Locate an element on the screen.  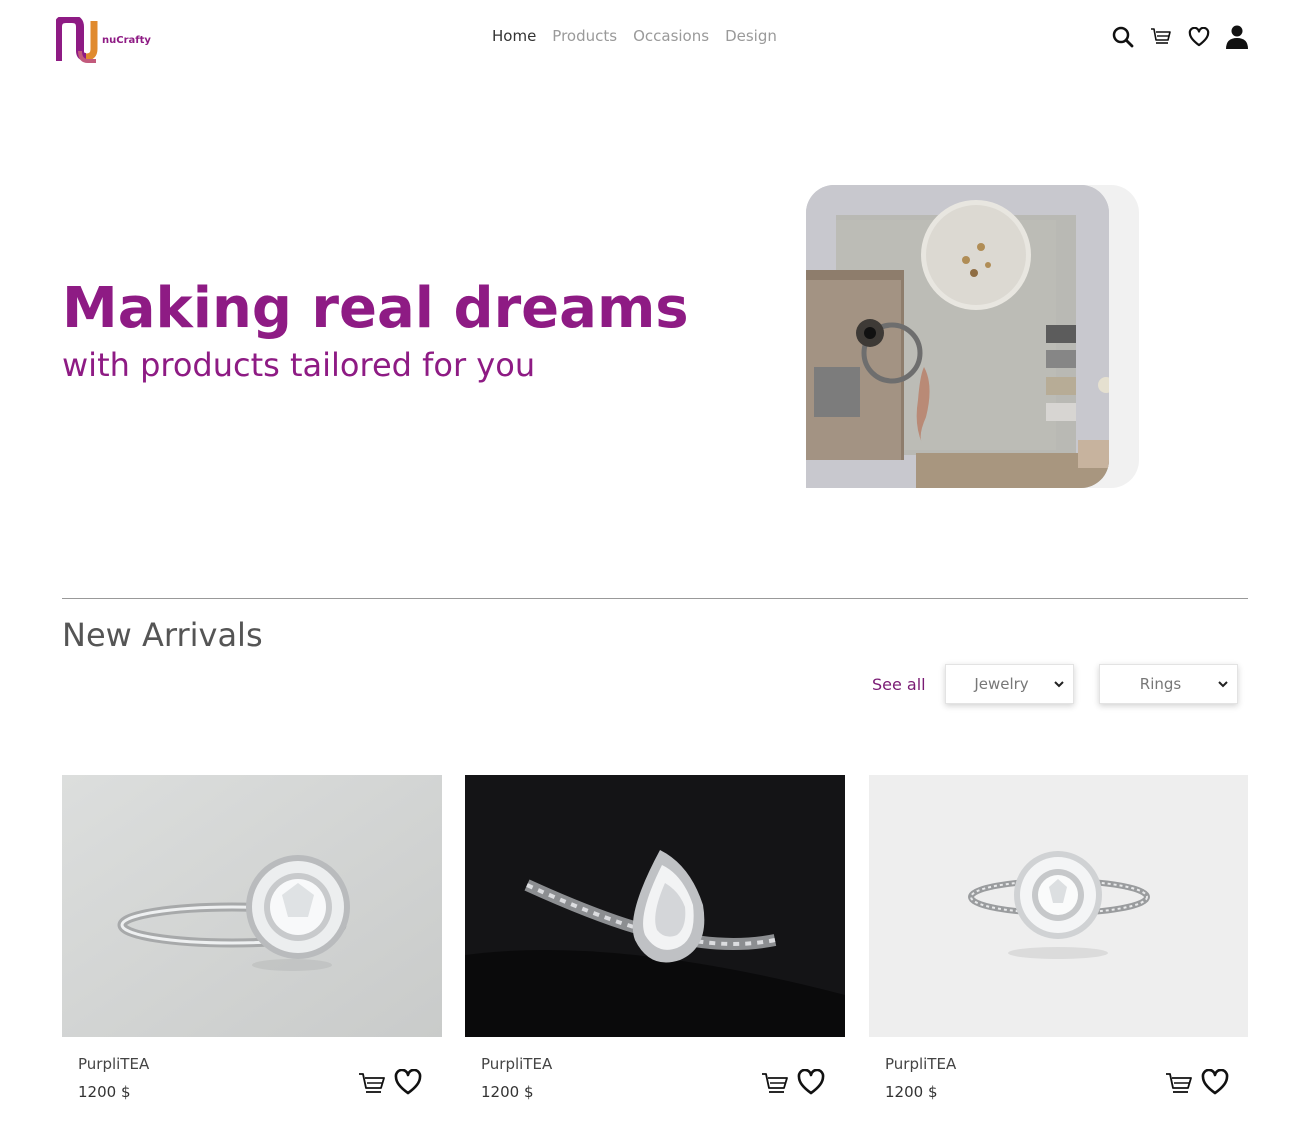
pear-ring-image is located at coordinates (655, 906).